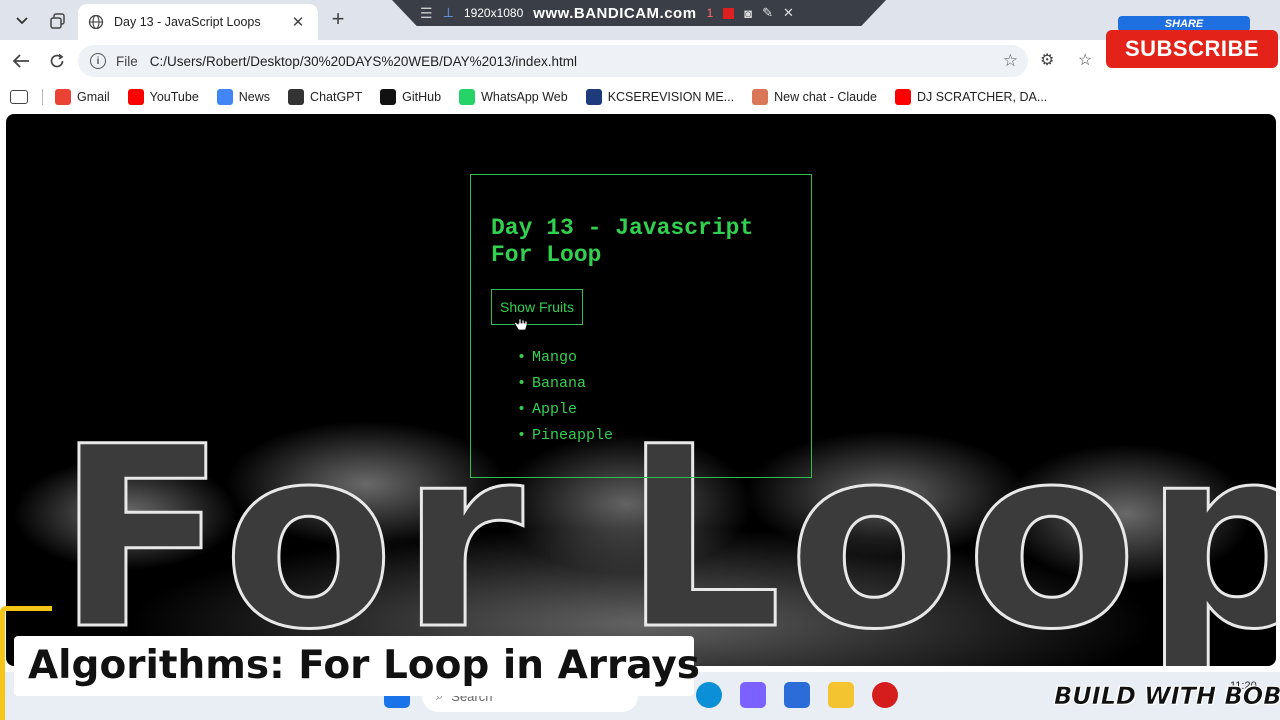  What do you see at coordinates (1192, 49) in the screenshot?
I see `subscribe-badge: SUBSCRIBE` at bounding box center [1192, 49].